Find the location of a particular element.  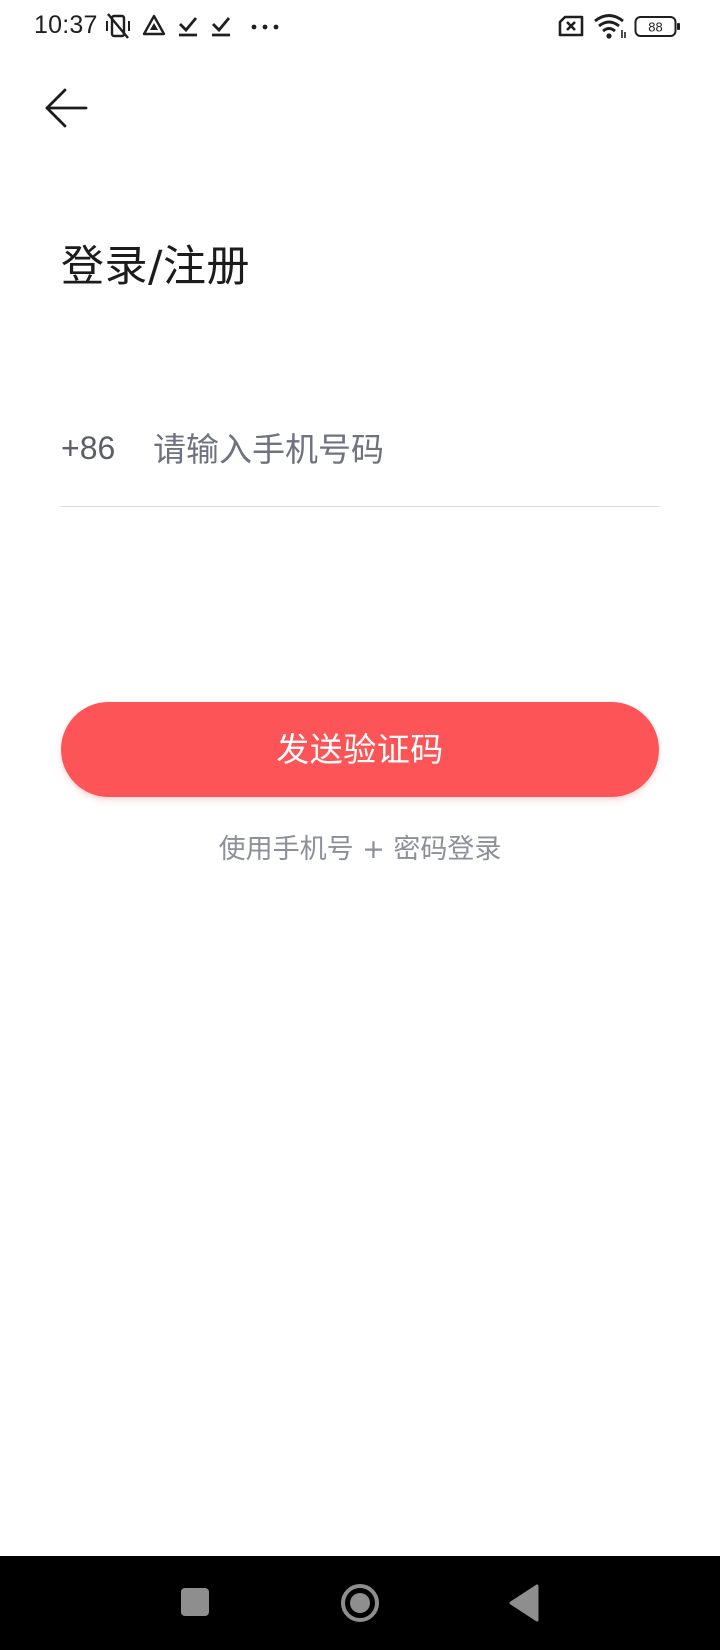

send-code-button: 发送验证码 is located at coordinates (360, 749).